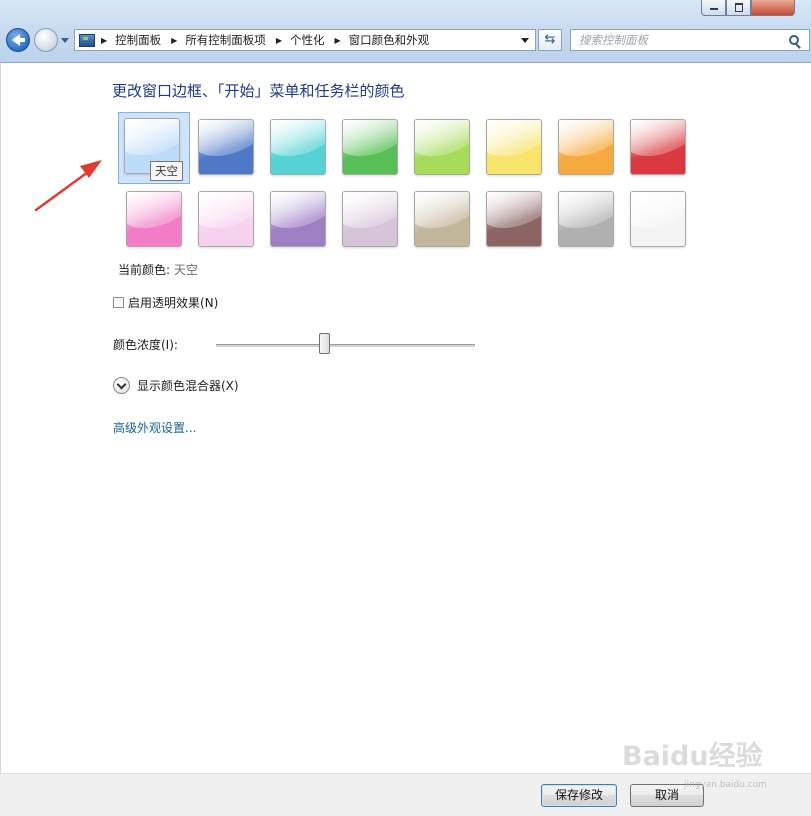  Describe the element at coordinates (726, 785) in the screenshot. I see `watermark-url: jingyan.baidu.com` at that location.